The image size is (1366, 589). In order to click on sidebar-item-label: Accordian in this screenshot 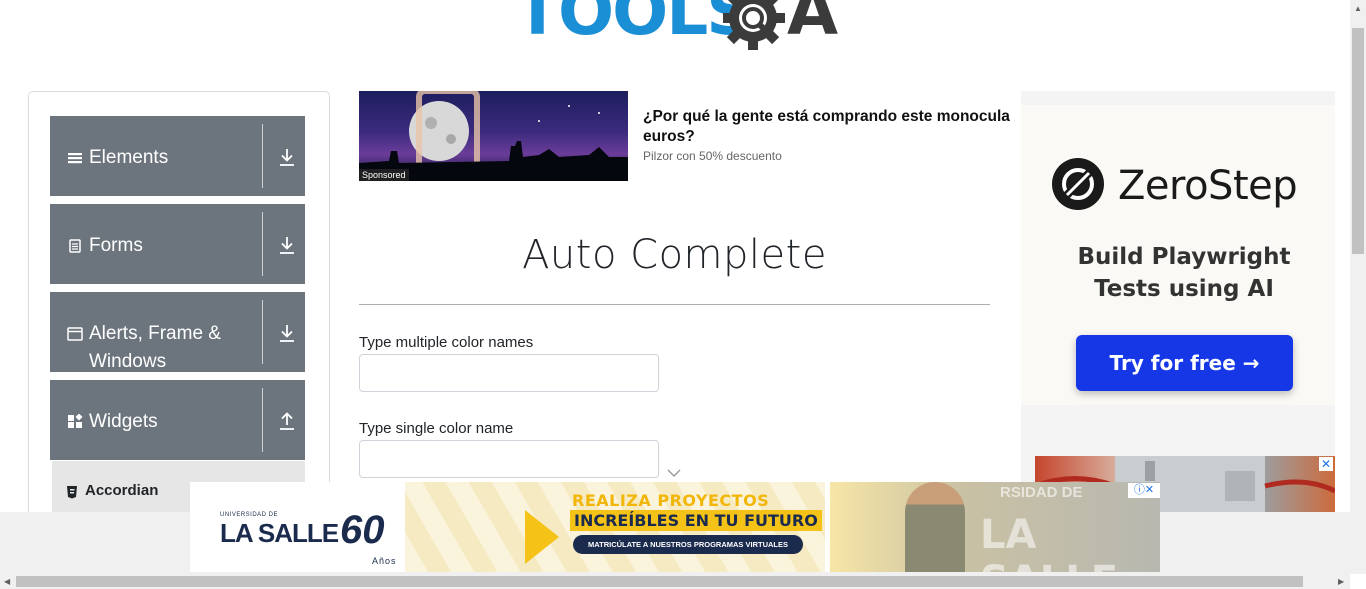, I will do `click(122, 490)`.